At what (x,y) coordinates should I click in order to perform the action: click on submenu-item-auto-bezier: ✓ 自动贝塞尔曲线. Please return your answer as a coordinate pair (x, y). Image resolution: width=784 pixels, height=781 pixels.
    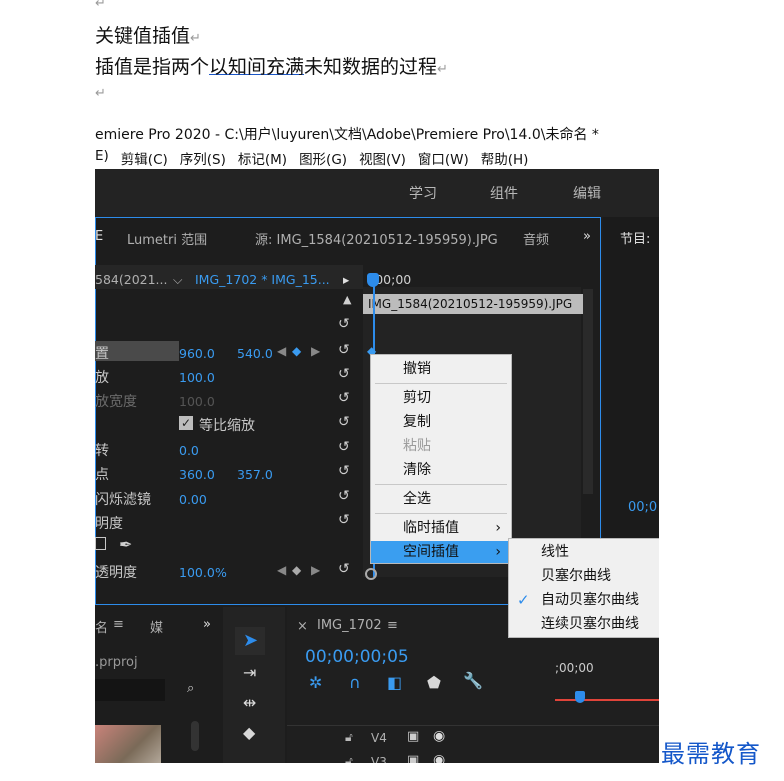
    Looking at the image, I should click on (584, 600).